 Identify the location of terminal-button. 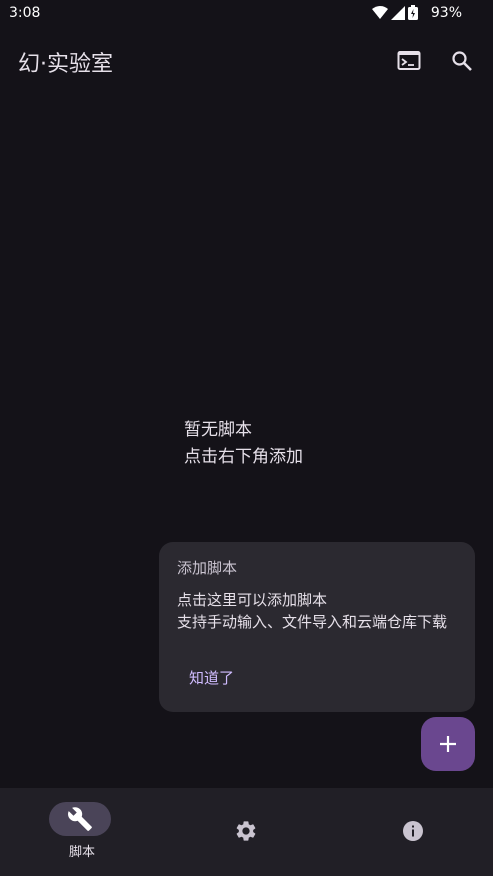
(409, 61).